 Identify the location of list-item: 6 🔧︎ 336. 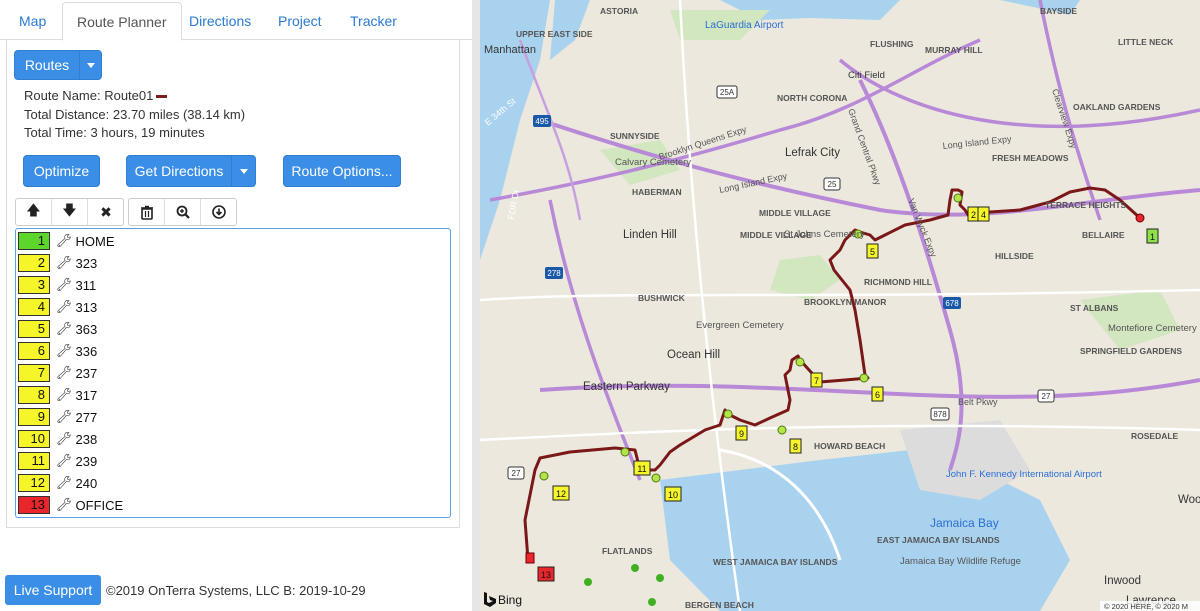
(57, 351).